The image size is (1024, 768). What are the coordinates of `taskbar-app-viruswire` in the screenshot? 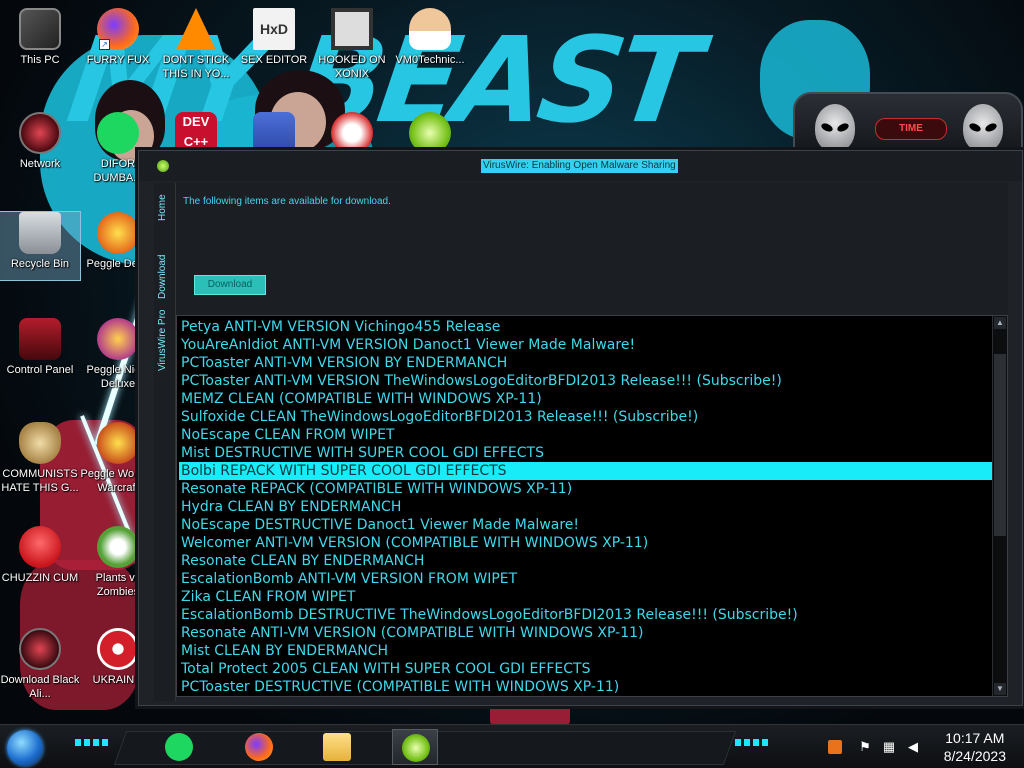 It's located at (415, 747).